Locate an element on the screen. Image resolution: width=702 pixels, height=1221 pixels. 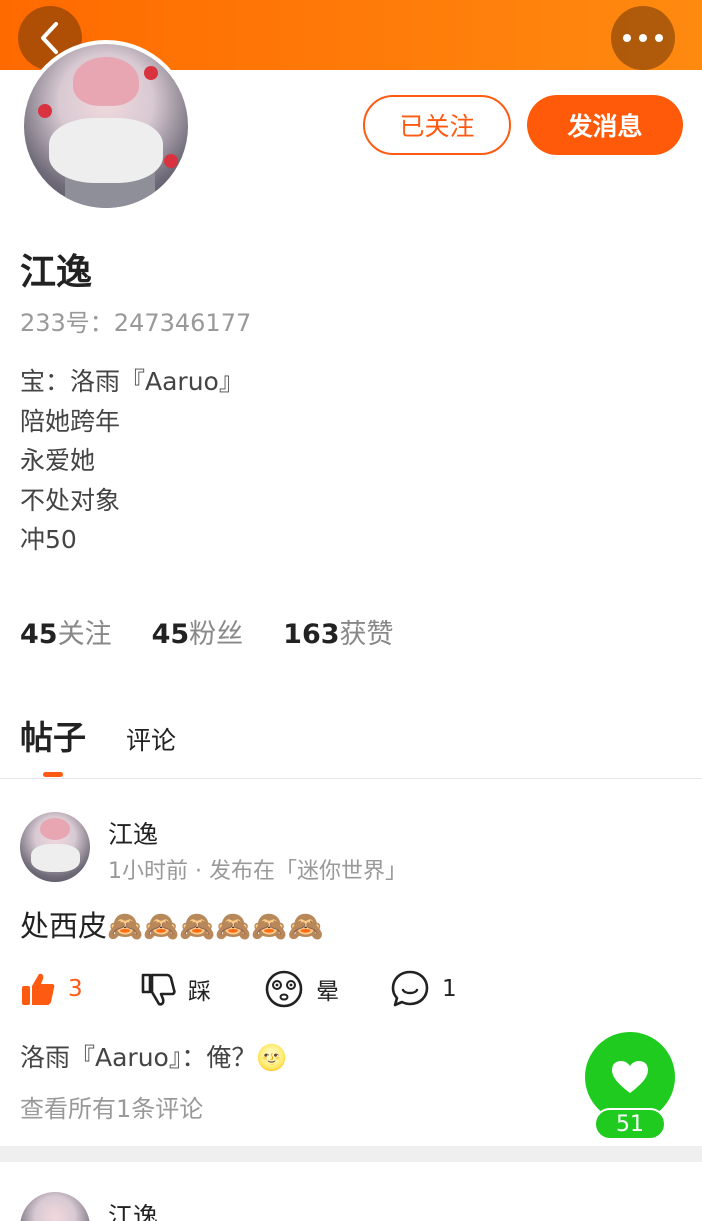
tab-indicator is located at coordinates (53, 774).